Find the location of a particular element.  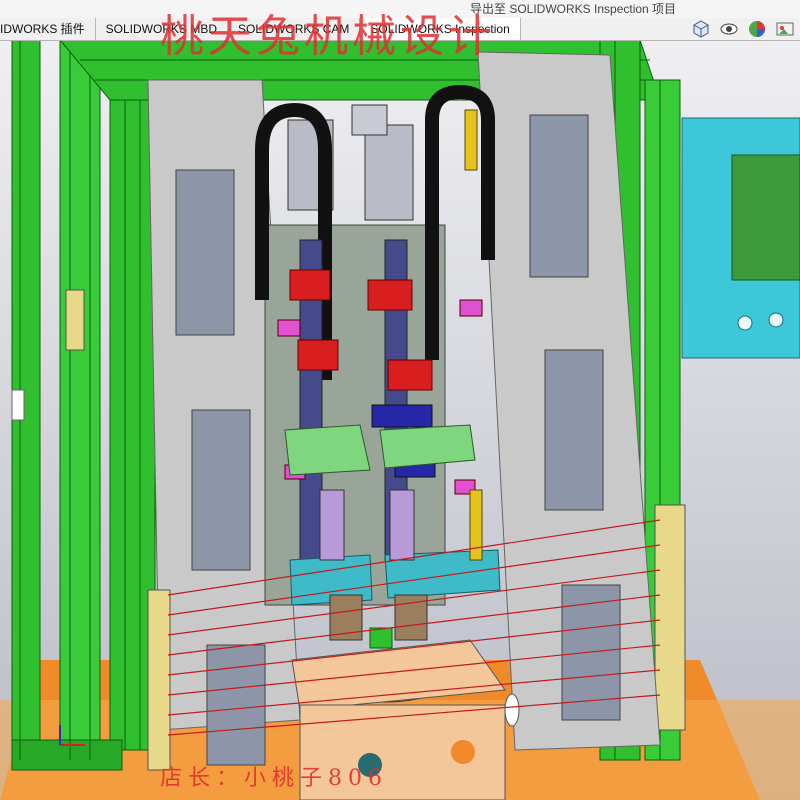

watermark-title: 桃天兔机械设计 is located at coordinates (328, 36).